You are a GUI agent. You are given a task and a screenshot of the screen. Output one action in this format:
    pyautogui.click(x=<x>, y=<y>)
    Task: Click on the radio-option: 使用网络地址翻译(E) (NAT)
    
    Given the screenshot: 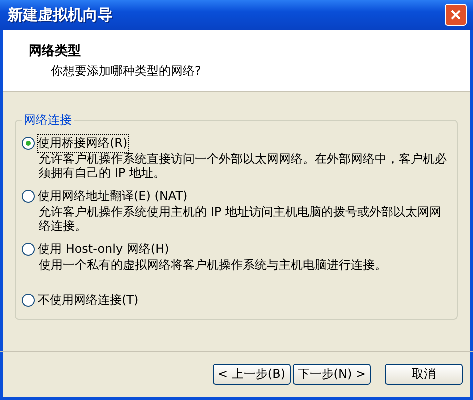 What is the action you would take?
    pyautogui.click(x=235, y=196)
    